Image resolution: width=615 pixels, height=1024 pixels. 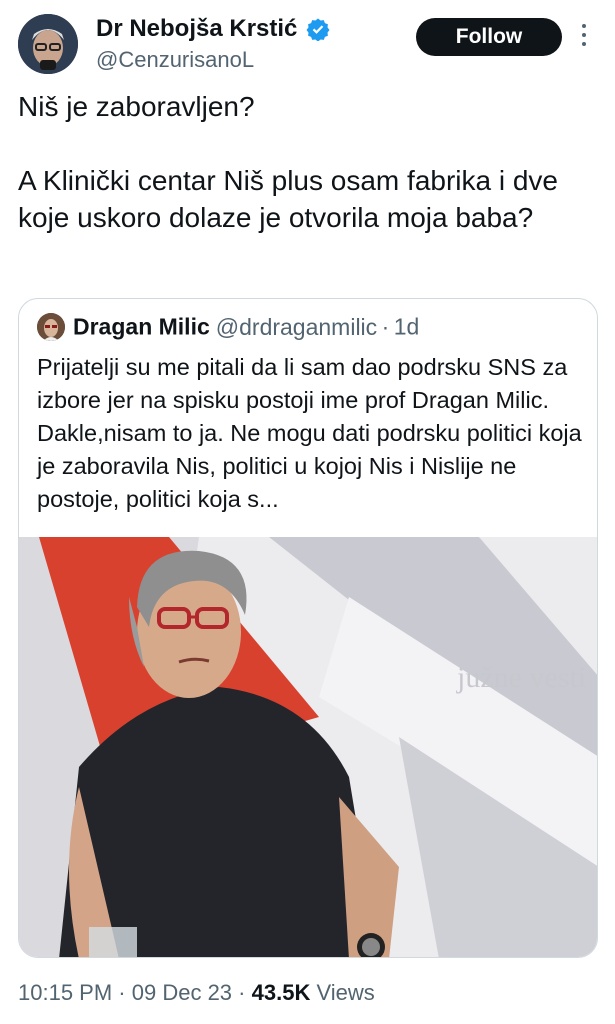 What do you see at coordinates (318, 29) in the screenshot?
I see `verified-badge-icon` at bounding box center [318, 29].